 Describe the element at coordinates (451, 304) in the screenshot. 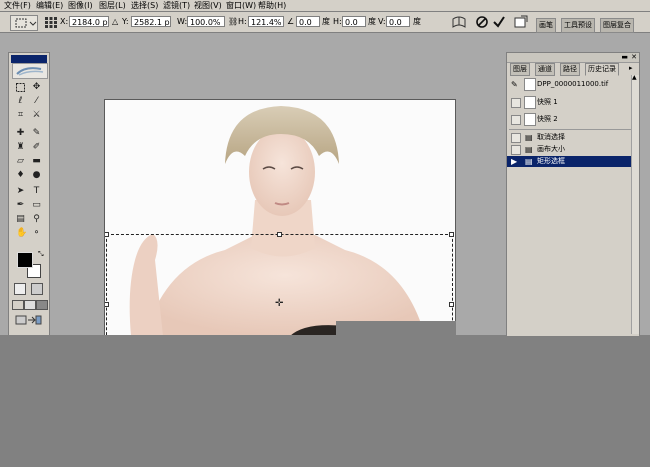

I see `transform-handle-middle-right` at that location.